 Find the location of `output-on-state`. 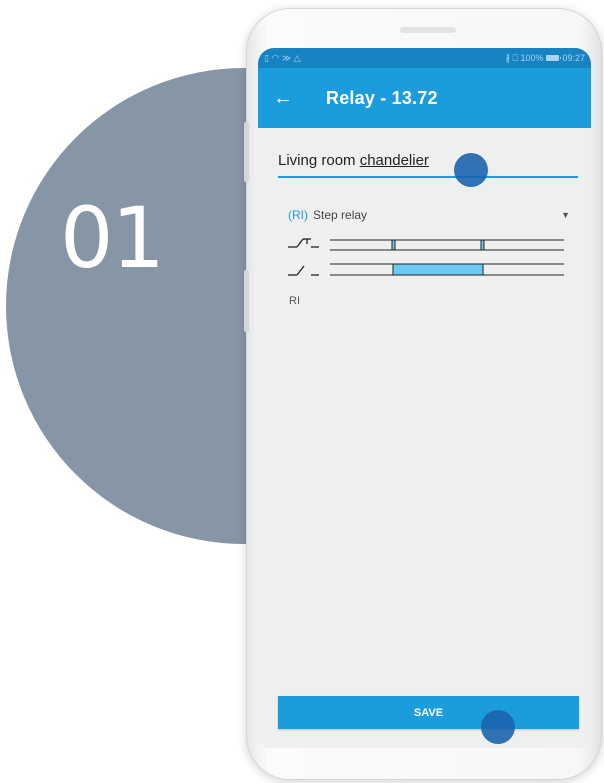

output-on-state is located at coordinates (438, 269).